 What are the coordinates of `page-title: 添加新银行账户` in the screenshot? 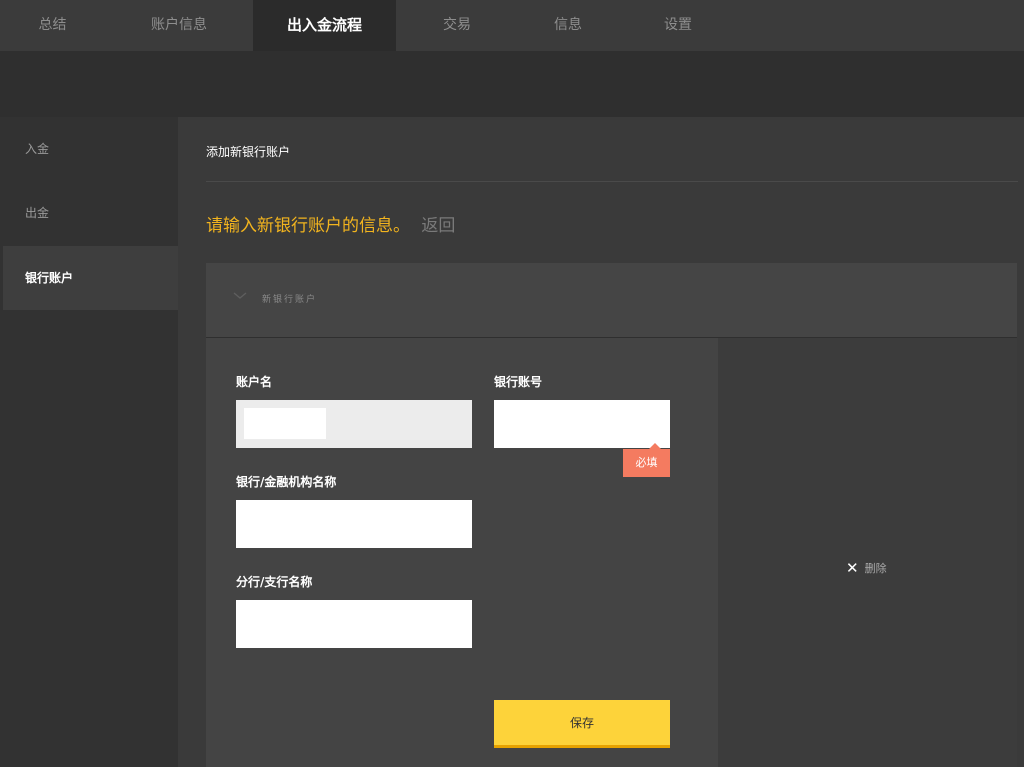 It's located at (248, 152).